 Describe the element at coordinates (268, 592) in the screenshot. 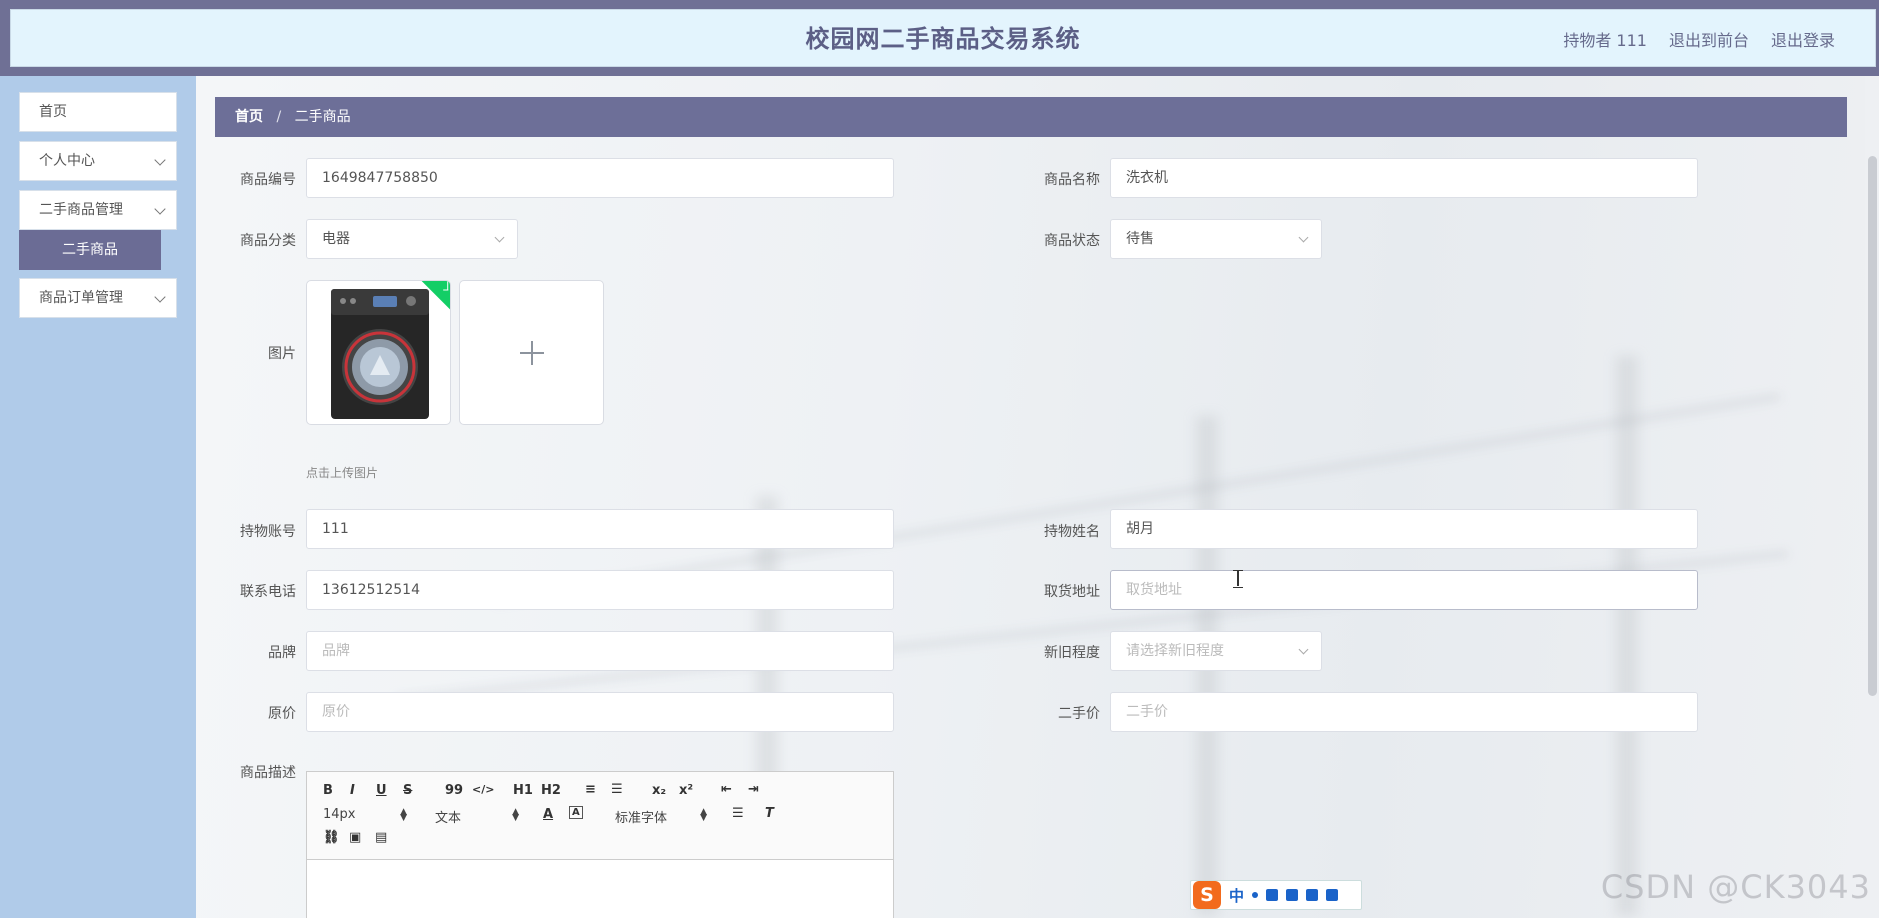

I see `phone-label: 联系电话` at that location.